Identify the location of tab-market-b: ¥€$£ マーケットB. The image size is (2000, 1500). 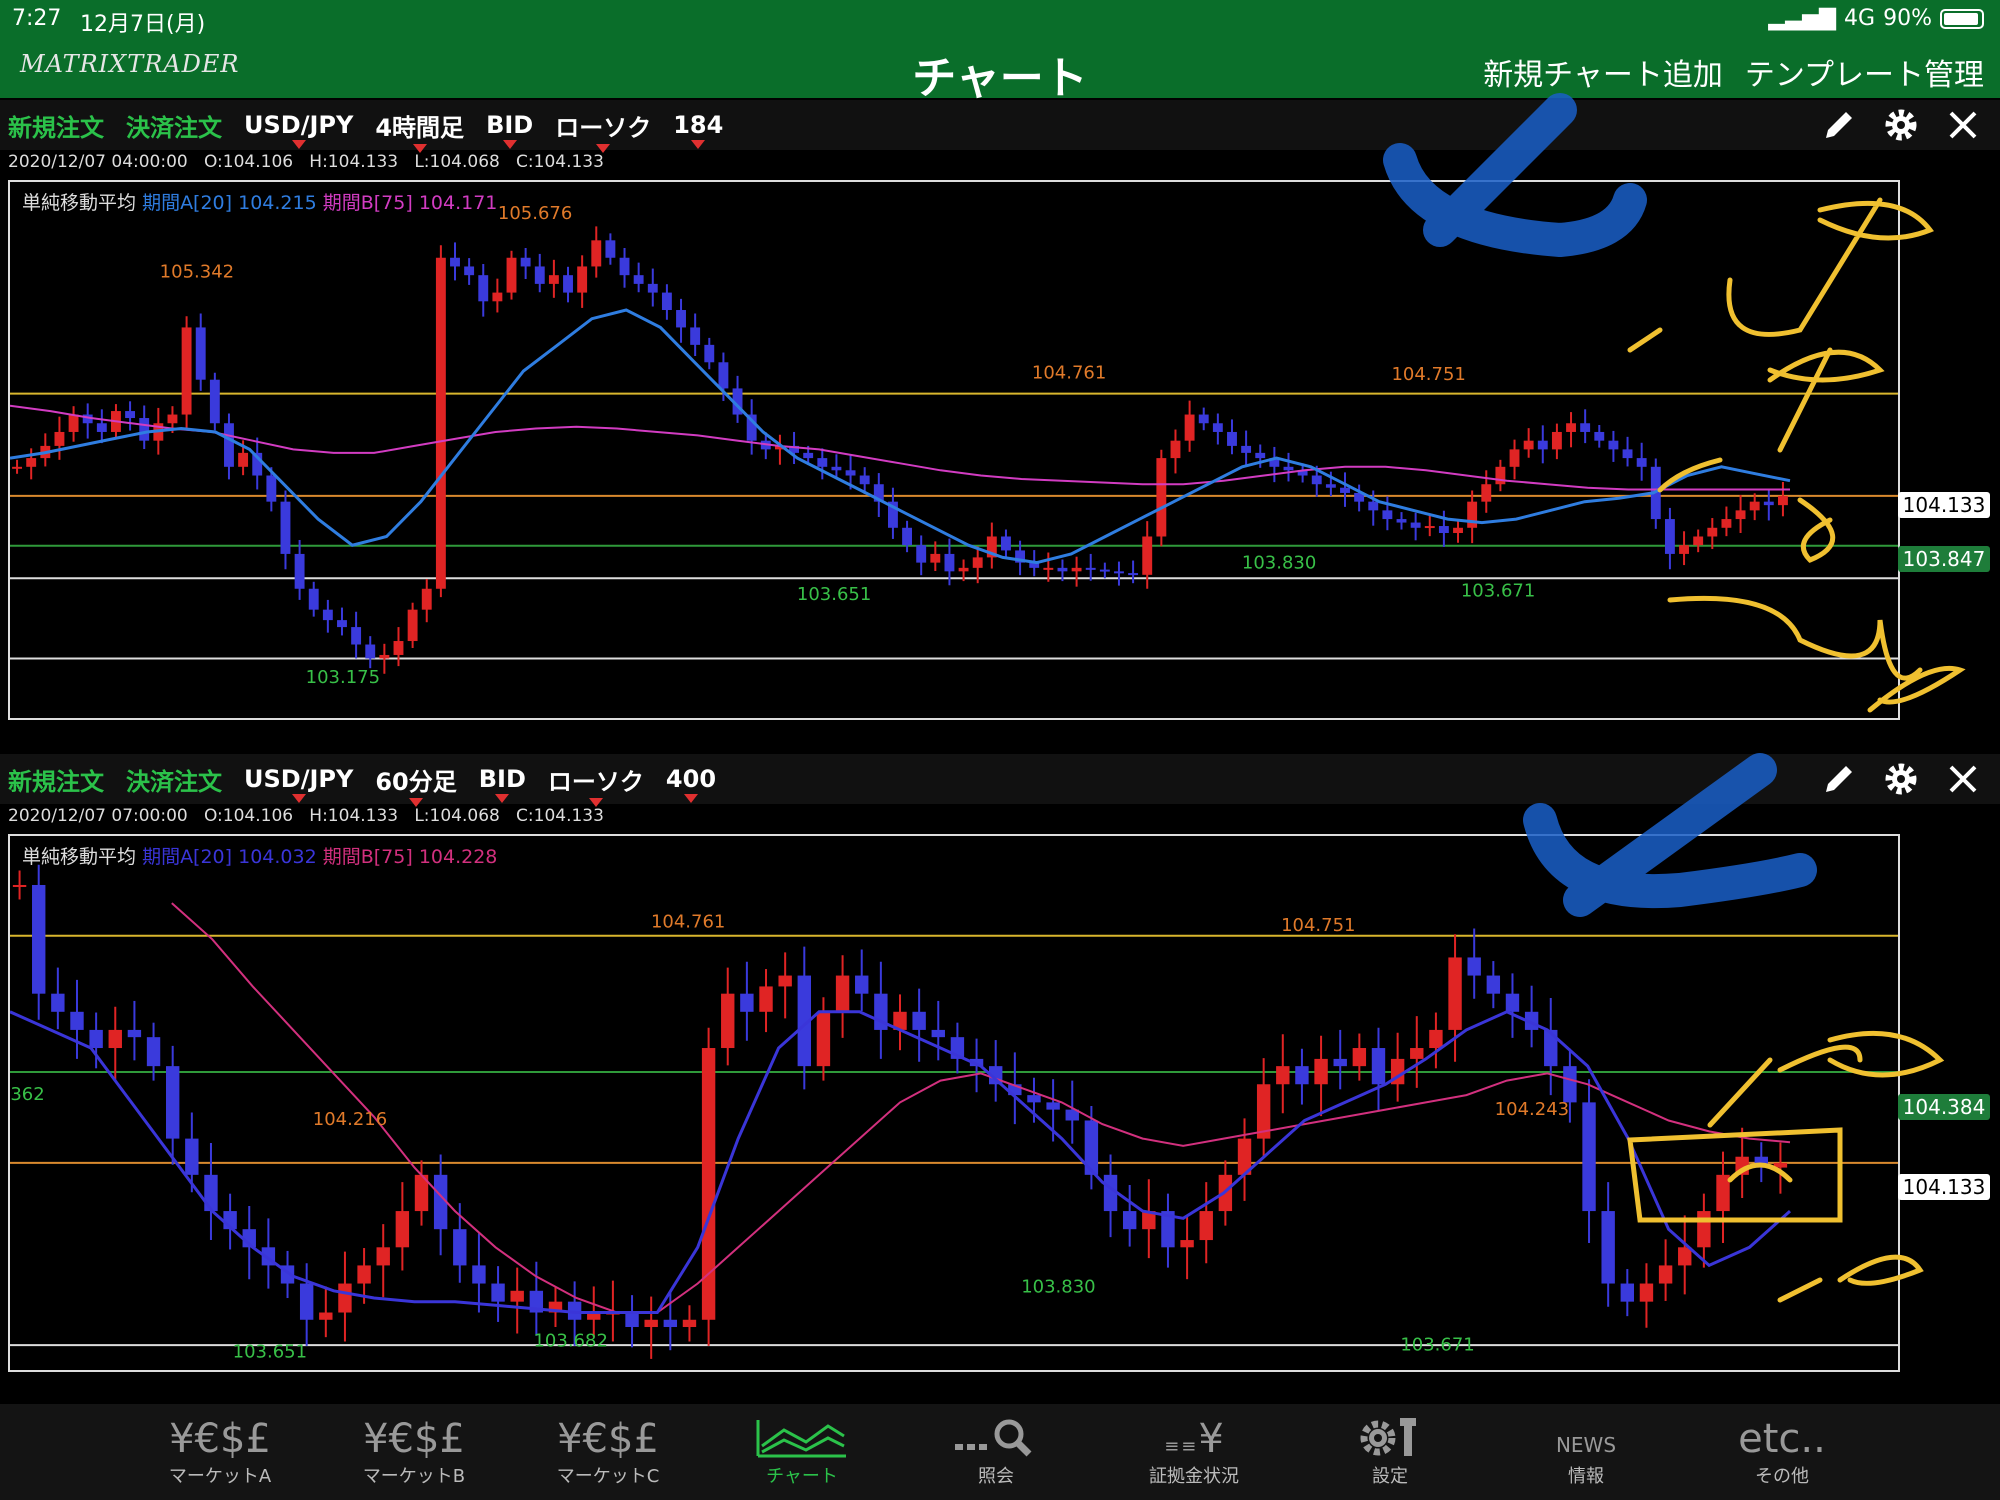
(414, 1452).